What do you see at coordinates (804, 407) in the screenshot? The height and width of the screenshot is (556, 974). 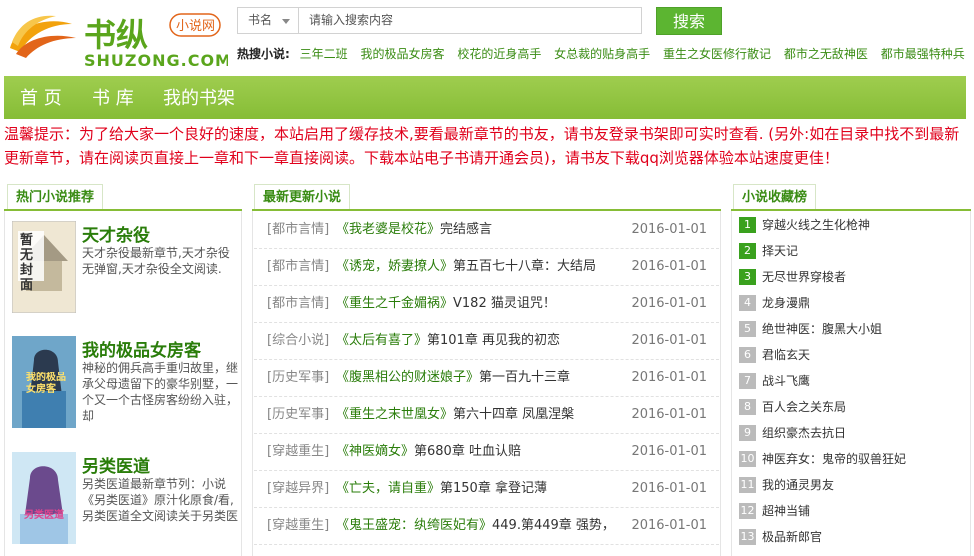 I see `rank-book-name: 百人会之关东局` at bounding box center [804, 407].